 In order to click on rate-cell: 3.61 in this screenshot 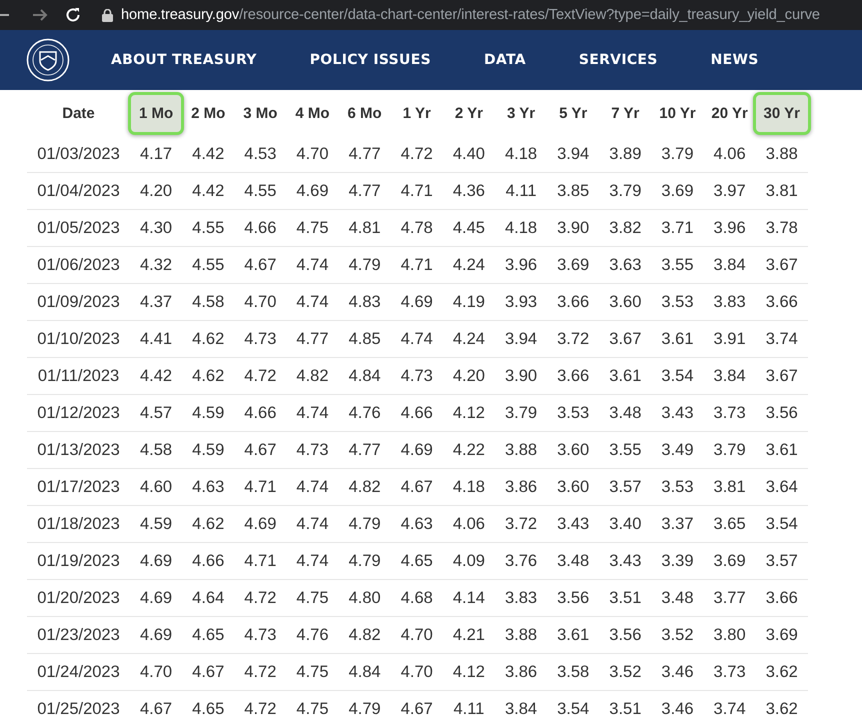, I will do `click(573, 634)`.